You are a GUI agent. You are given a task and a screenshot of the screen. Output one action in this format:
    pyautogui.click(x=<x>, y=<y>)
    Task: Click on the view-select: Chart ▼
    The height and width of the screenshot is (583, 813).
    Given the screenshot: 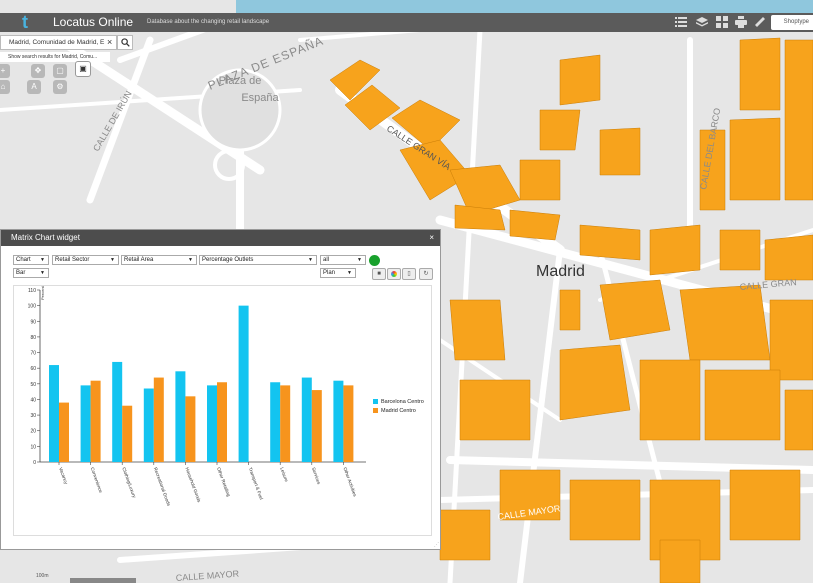 What is the action you would take?
    pyautogui.click(x=31, y=260)
    